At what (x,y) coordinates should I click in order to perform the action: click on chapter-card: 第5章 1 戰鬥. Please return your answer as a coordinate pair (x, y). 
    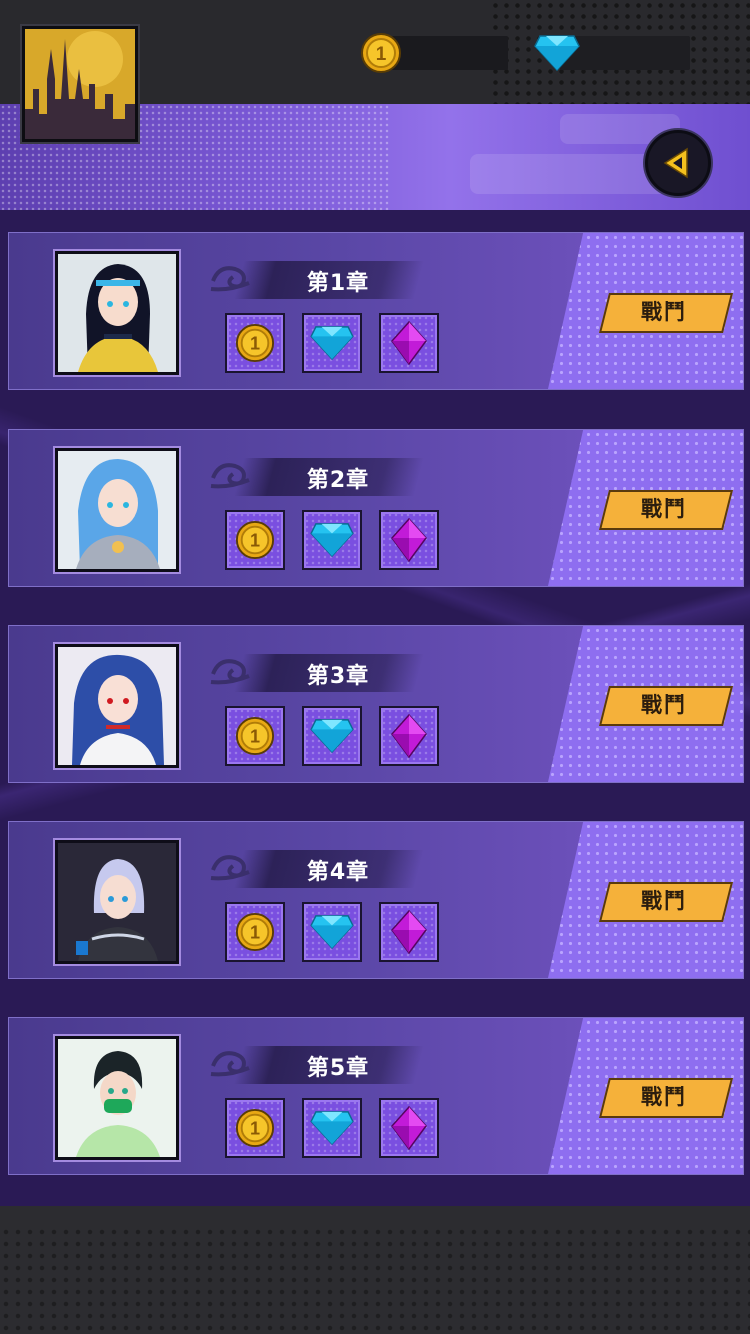
    Looking at the image, I should click on (376, 1096).